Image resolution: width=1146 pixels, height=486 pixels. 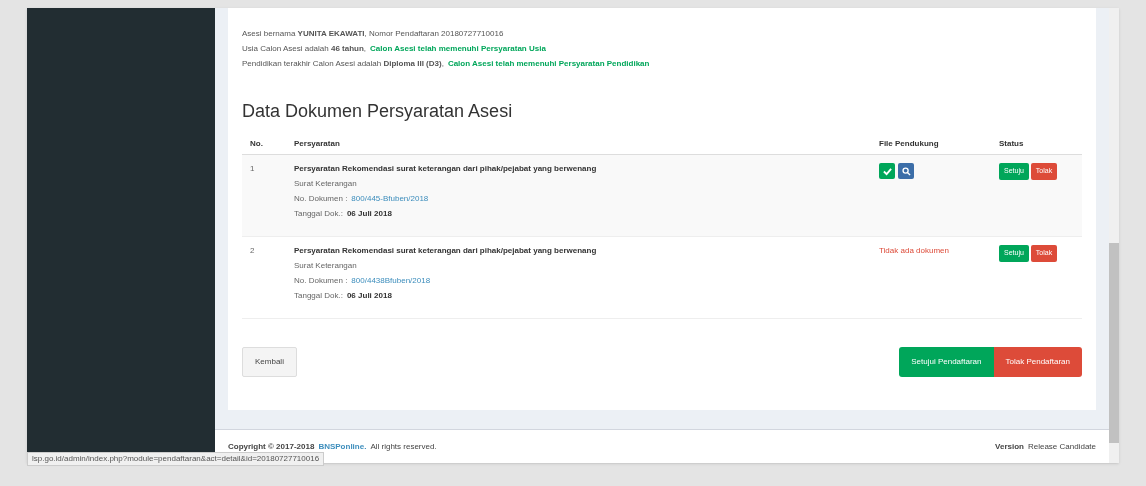 I want to click on status-bar-url: lsp.go.id/admin/index.php?module=pendaftaran&act=detail&id=20180727710016, so click(x=176, y=459).